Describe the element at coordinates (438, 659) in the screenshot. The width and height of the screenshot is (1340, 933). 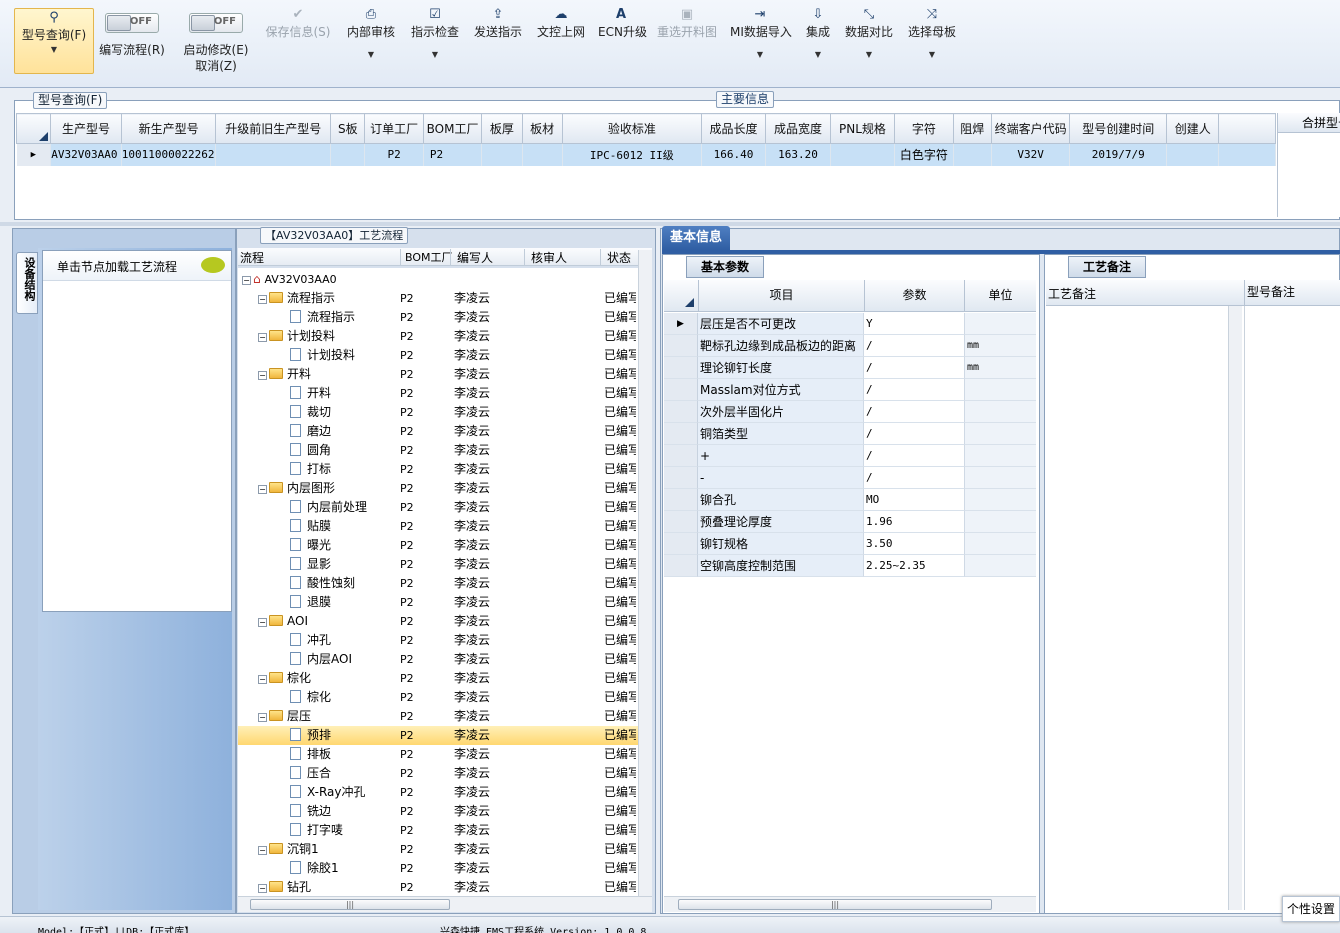
I see `tree-item-row: 内层AOI P2 李凌云 已编写` at that location.